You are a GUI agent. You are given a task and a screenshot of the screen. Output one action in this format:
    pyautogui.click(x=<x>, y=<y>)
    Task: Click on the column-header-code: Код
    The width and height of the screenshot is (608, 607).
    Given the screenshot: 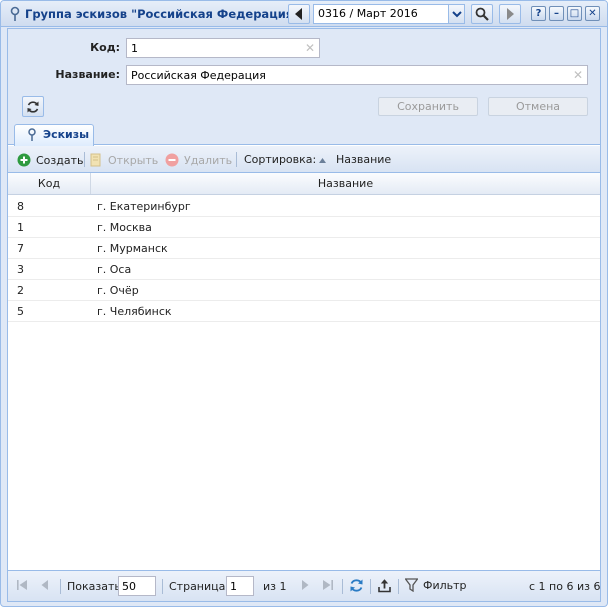 What is the action you would take?
    pyautogui.click(x=49, y=183)
    